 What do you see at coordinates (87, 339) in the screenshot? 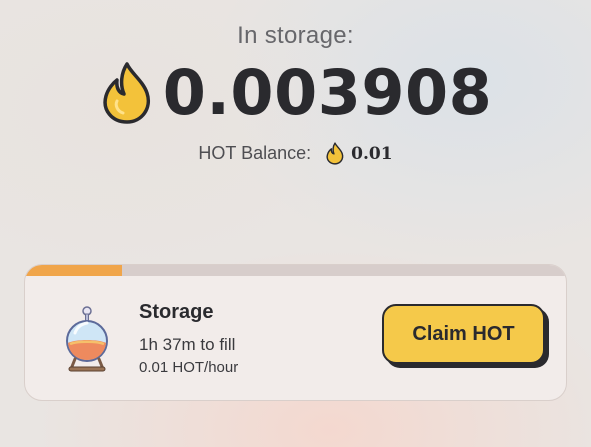
I see `vial-icon` at bounding box center [87, 339].